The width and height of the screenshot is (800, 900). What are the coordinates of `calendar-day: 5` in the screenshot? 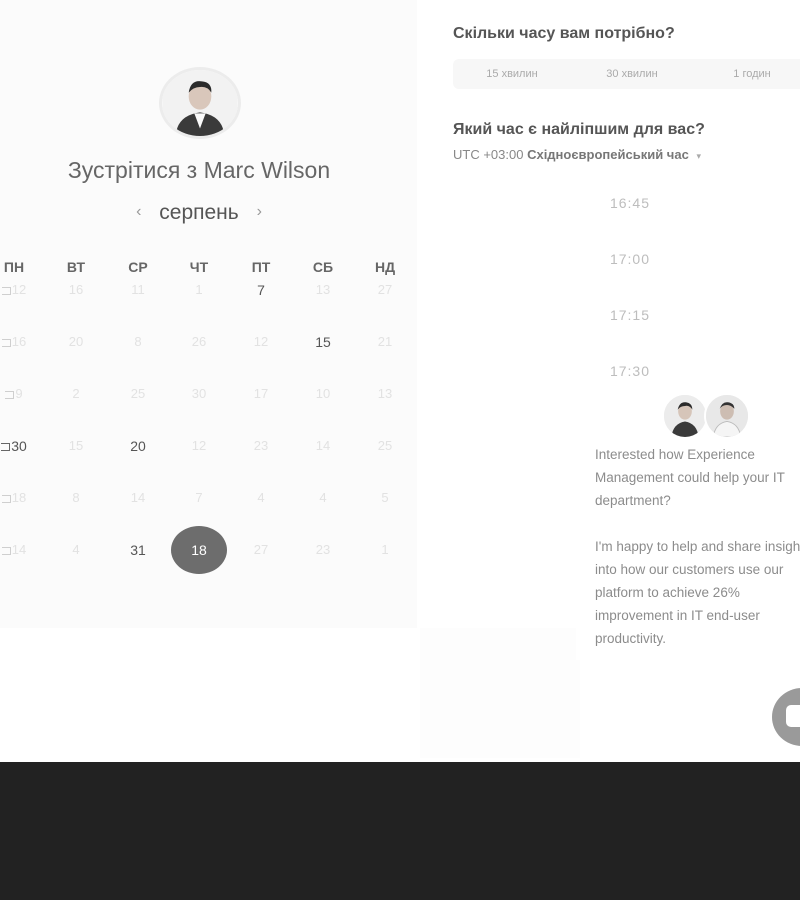 It's located at (385, 498).